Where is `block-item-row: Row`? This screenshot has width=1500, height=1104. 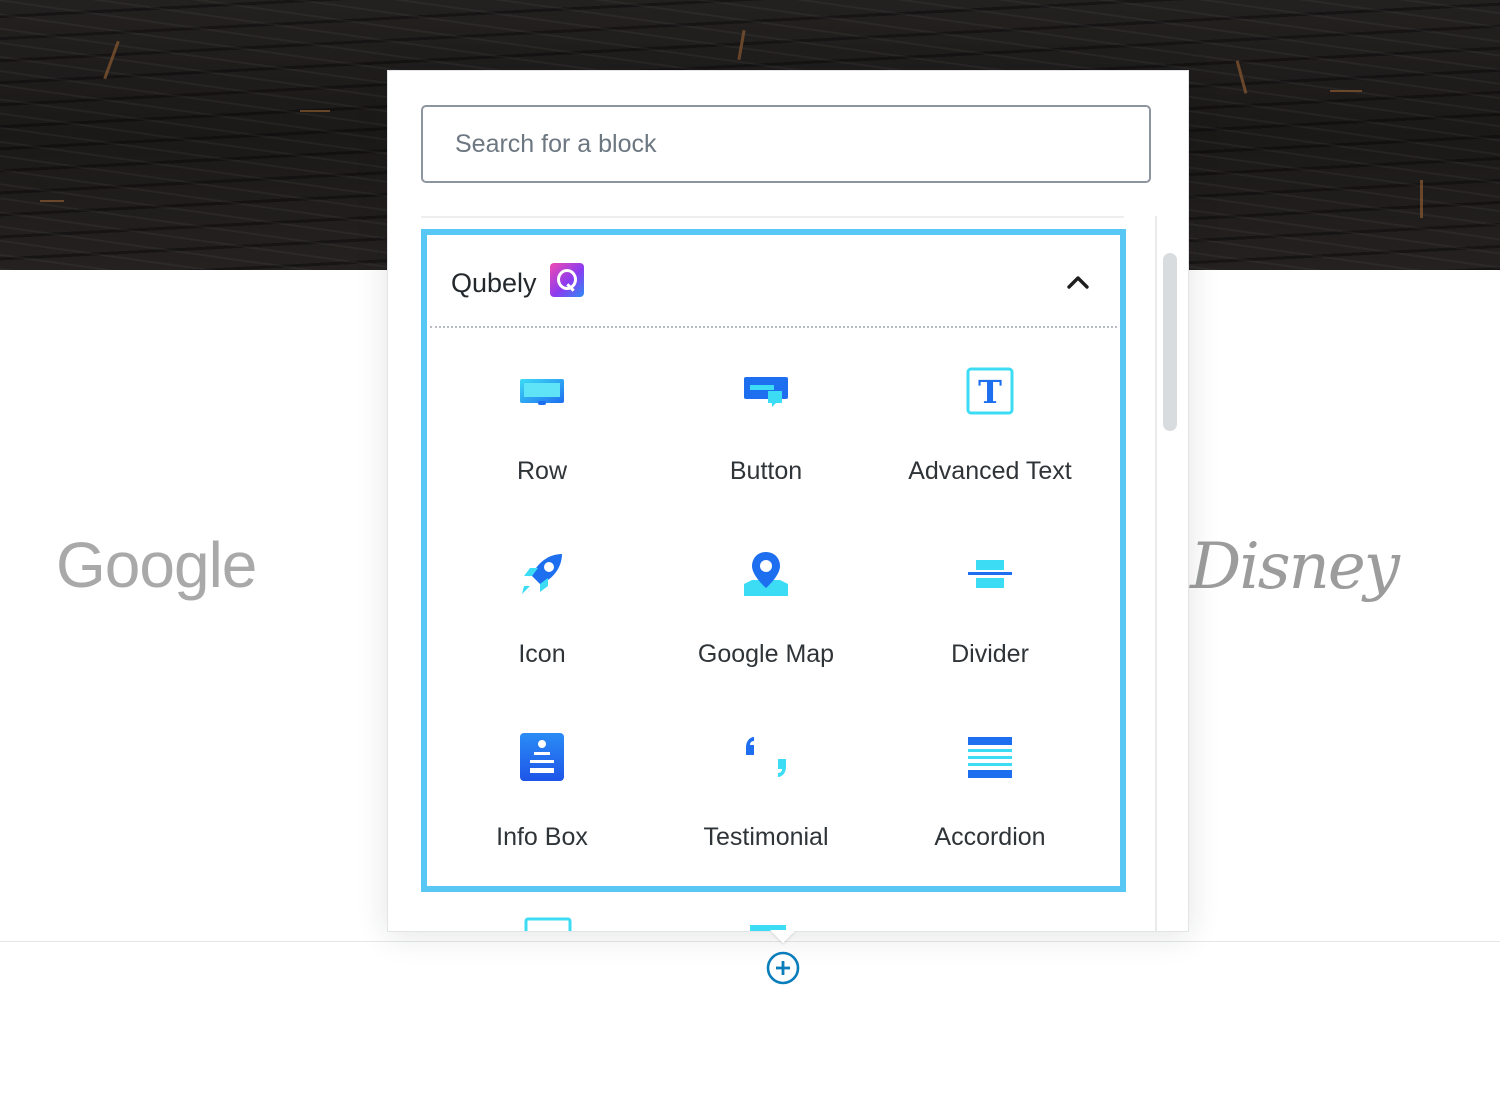 block-item-row: Row is located at coordinates (542, 414).